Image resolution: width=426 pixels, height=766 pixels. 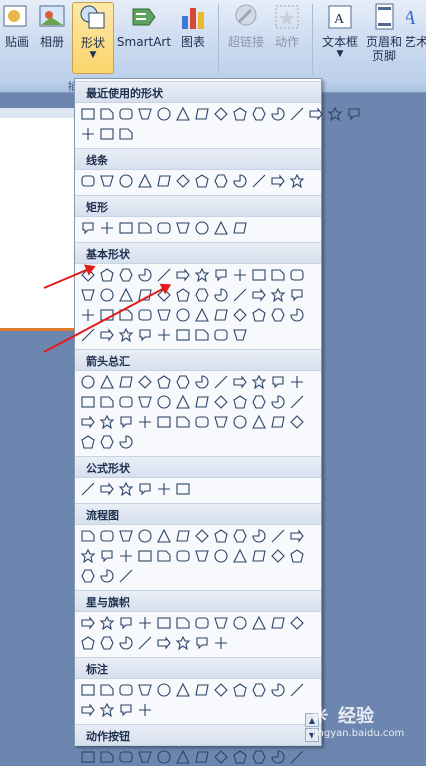 I want to click on chart-button: 图表, so click(x=193, y=25).